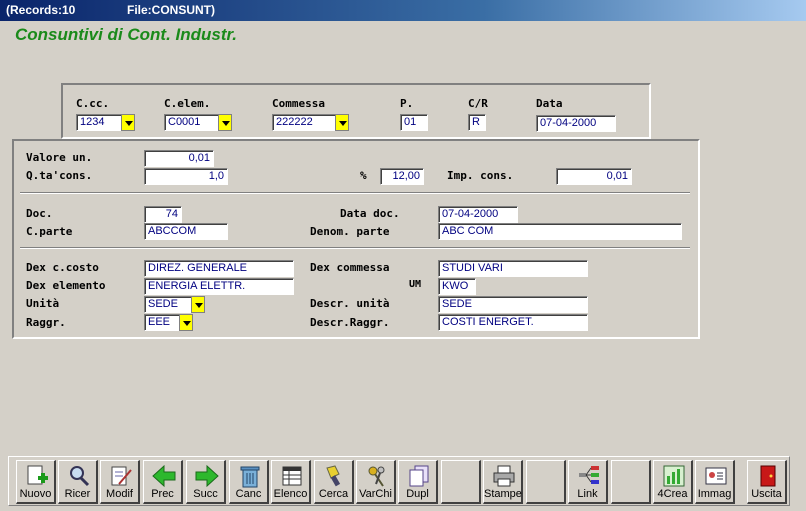  What do you see at coordinates (163, 214) in the screenshot?
I see `doc-field: 74` at bounding box center [163, 214].